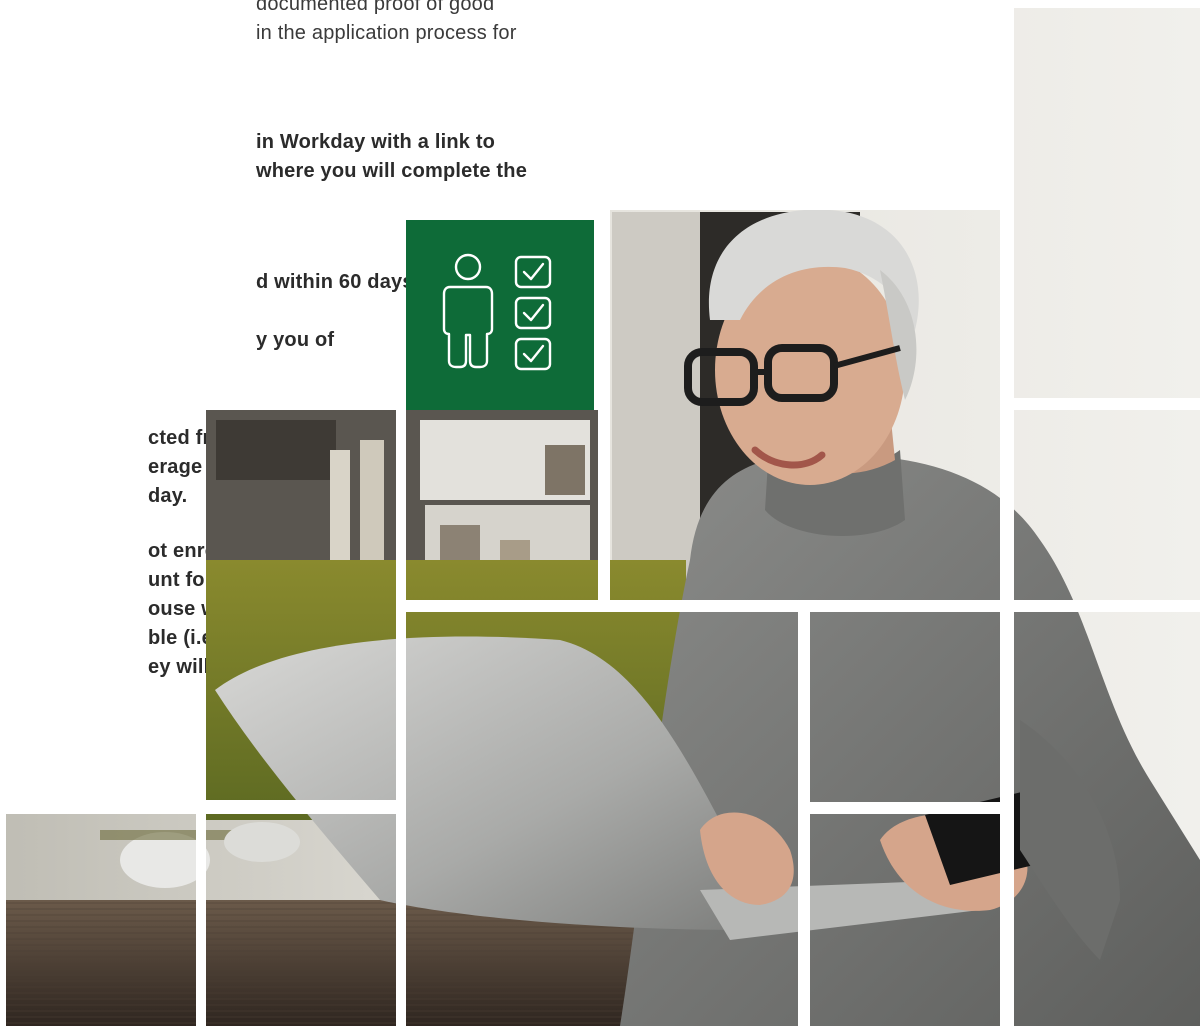  Describe the element at coordinates (193, 667) in the screenshot. I see `text-line: ey will be` at that location.